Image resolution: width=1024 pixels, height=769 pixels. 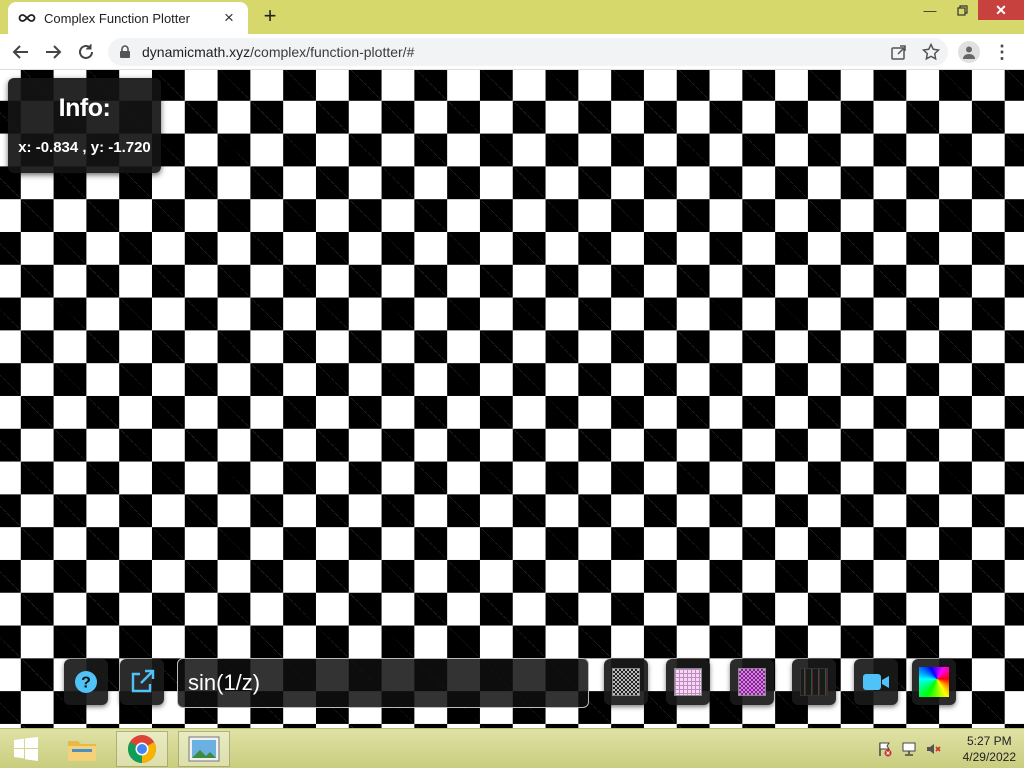 I want to click on clock-date: 4/29/2022, so click(x=989, y=757).